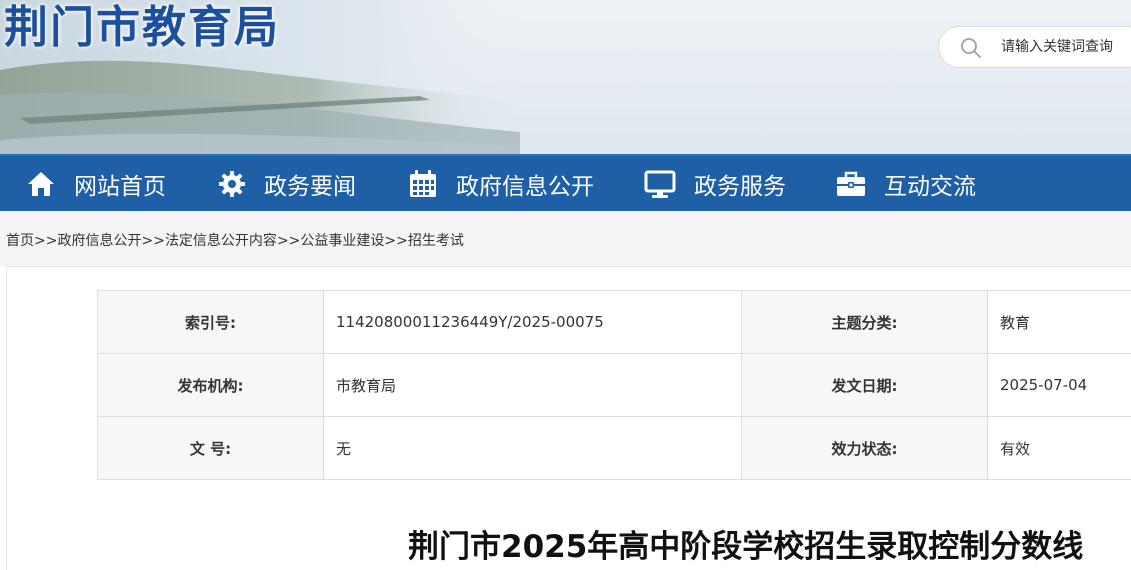 The width and height of the screenshot is (1131, 570). Describe the element at coordinates (210, 322) in the screenshot. I see `index-number-label: 索引号:` at that location.